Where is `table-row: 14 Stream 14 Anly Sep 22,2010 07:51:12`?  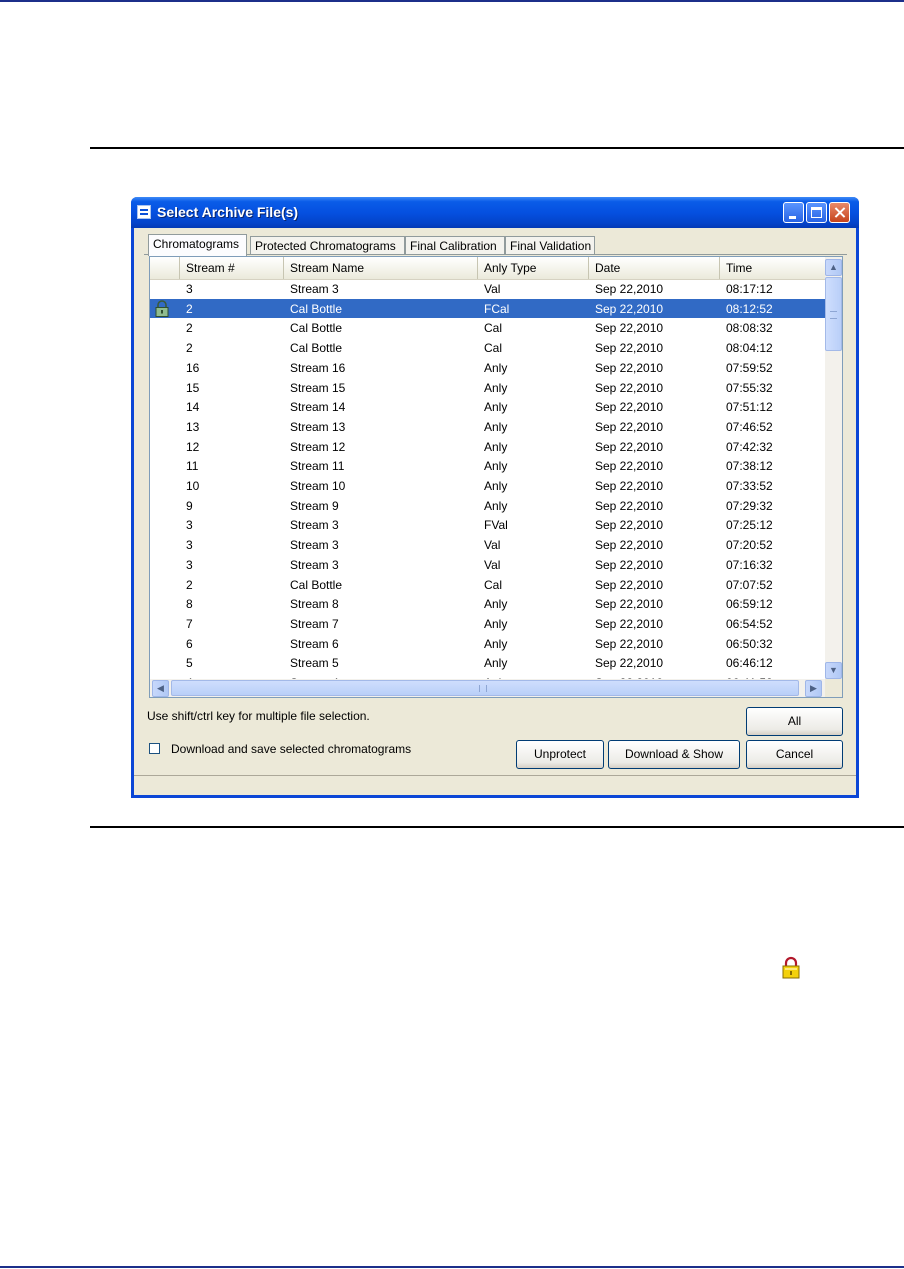 table-row: 14 Stream 14 Anly Sep 22,2010 07:51:12 is located at coordinates (487, 407).